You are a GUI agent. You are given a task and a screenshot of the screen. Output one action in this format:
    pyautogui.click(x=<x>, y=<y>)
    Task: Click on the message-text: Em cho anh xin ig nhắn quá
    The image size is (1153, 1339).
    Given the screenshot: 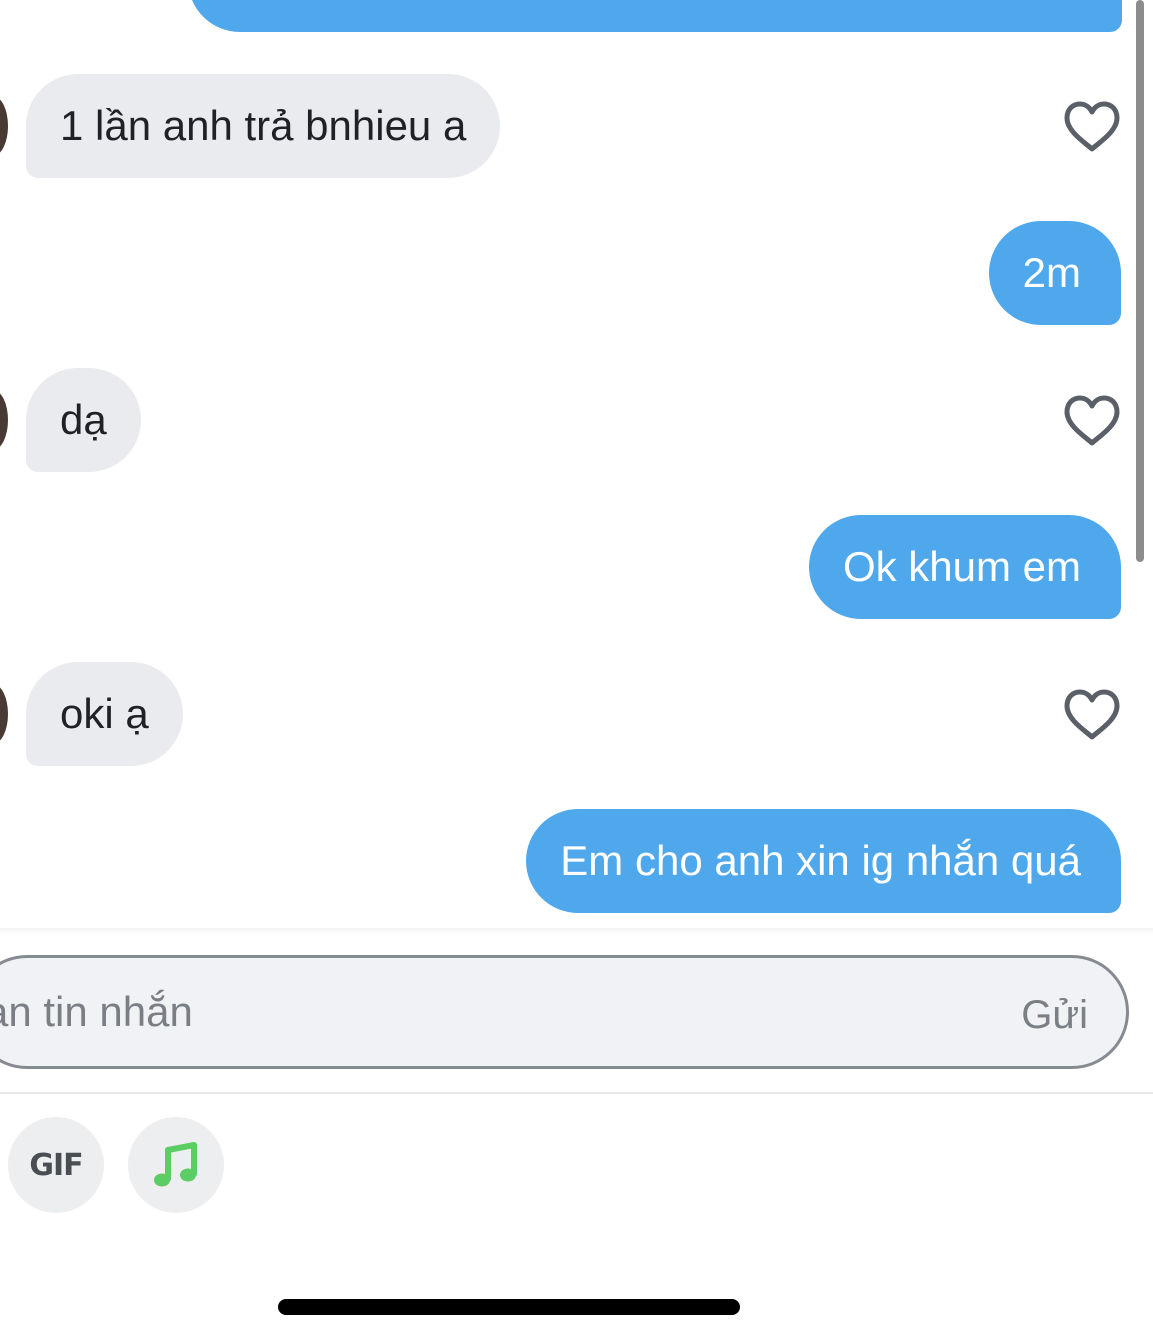 What is the action you would take?
    pyautogui.click(x=820, y=860)
    